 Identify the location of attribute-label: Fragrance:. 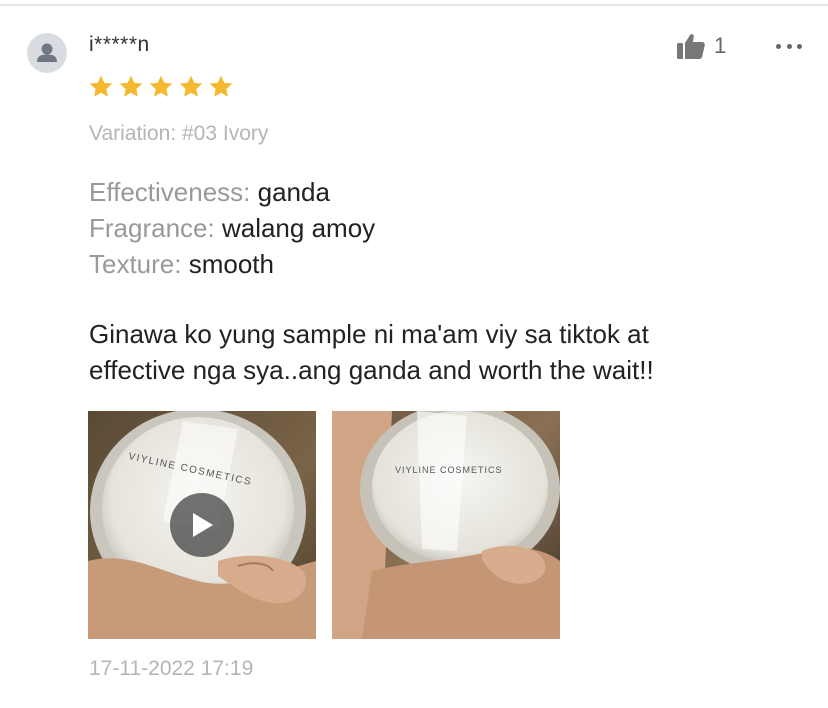
(155, 228).